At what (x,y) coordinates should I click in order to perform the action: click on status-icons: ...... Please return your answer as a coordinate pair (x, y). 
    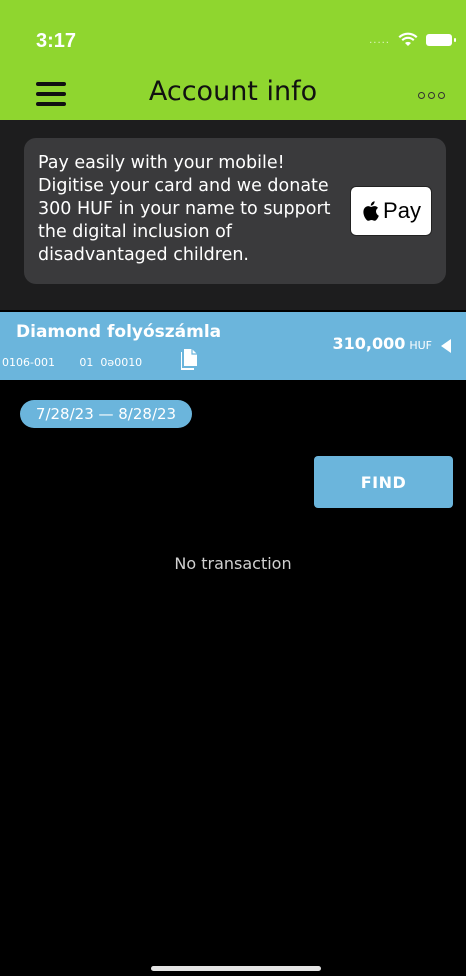
    Looking at the image, I should click on (412, 40).